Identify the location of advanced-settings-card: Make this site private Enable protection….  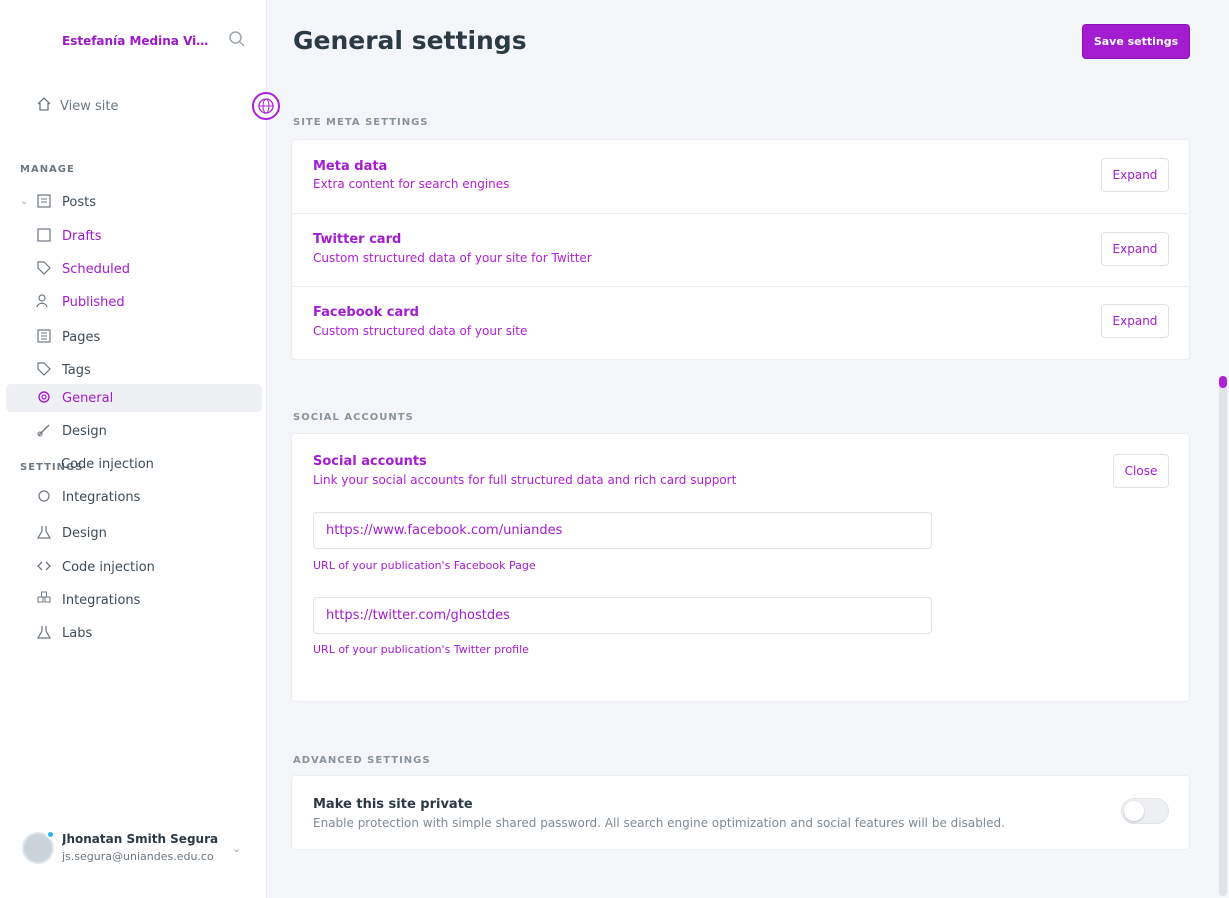
(740, 812).